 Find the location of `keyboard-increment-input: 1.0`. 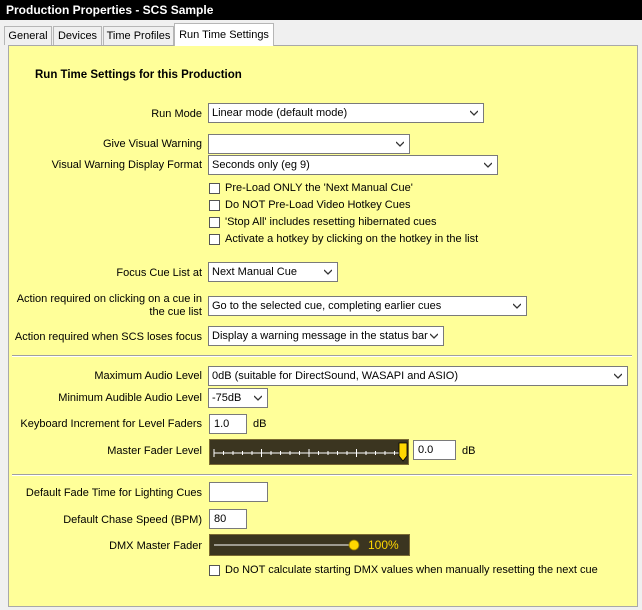

keyboard-increment-input: 1.0 is located at coordinates (228, 424).